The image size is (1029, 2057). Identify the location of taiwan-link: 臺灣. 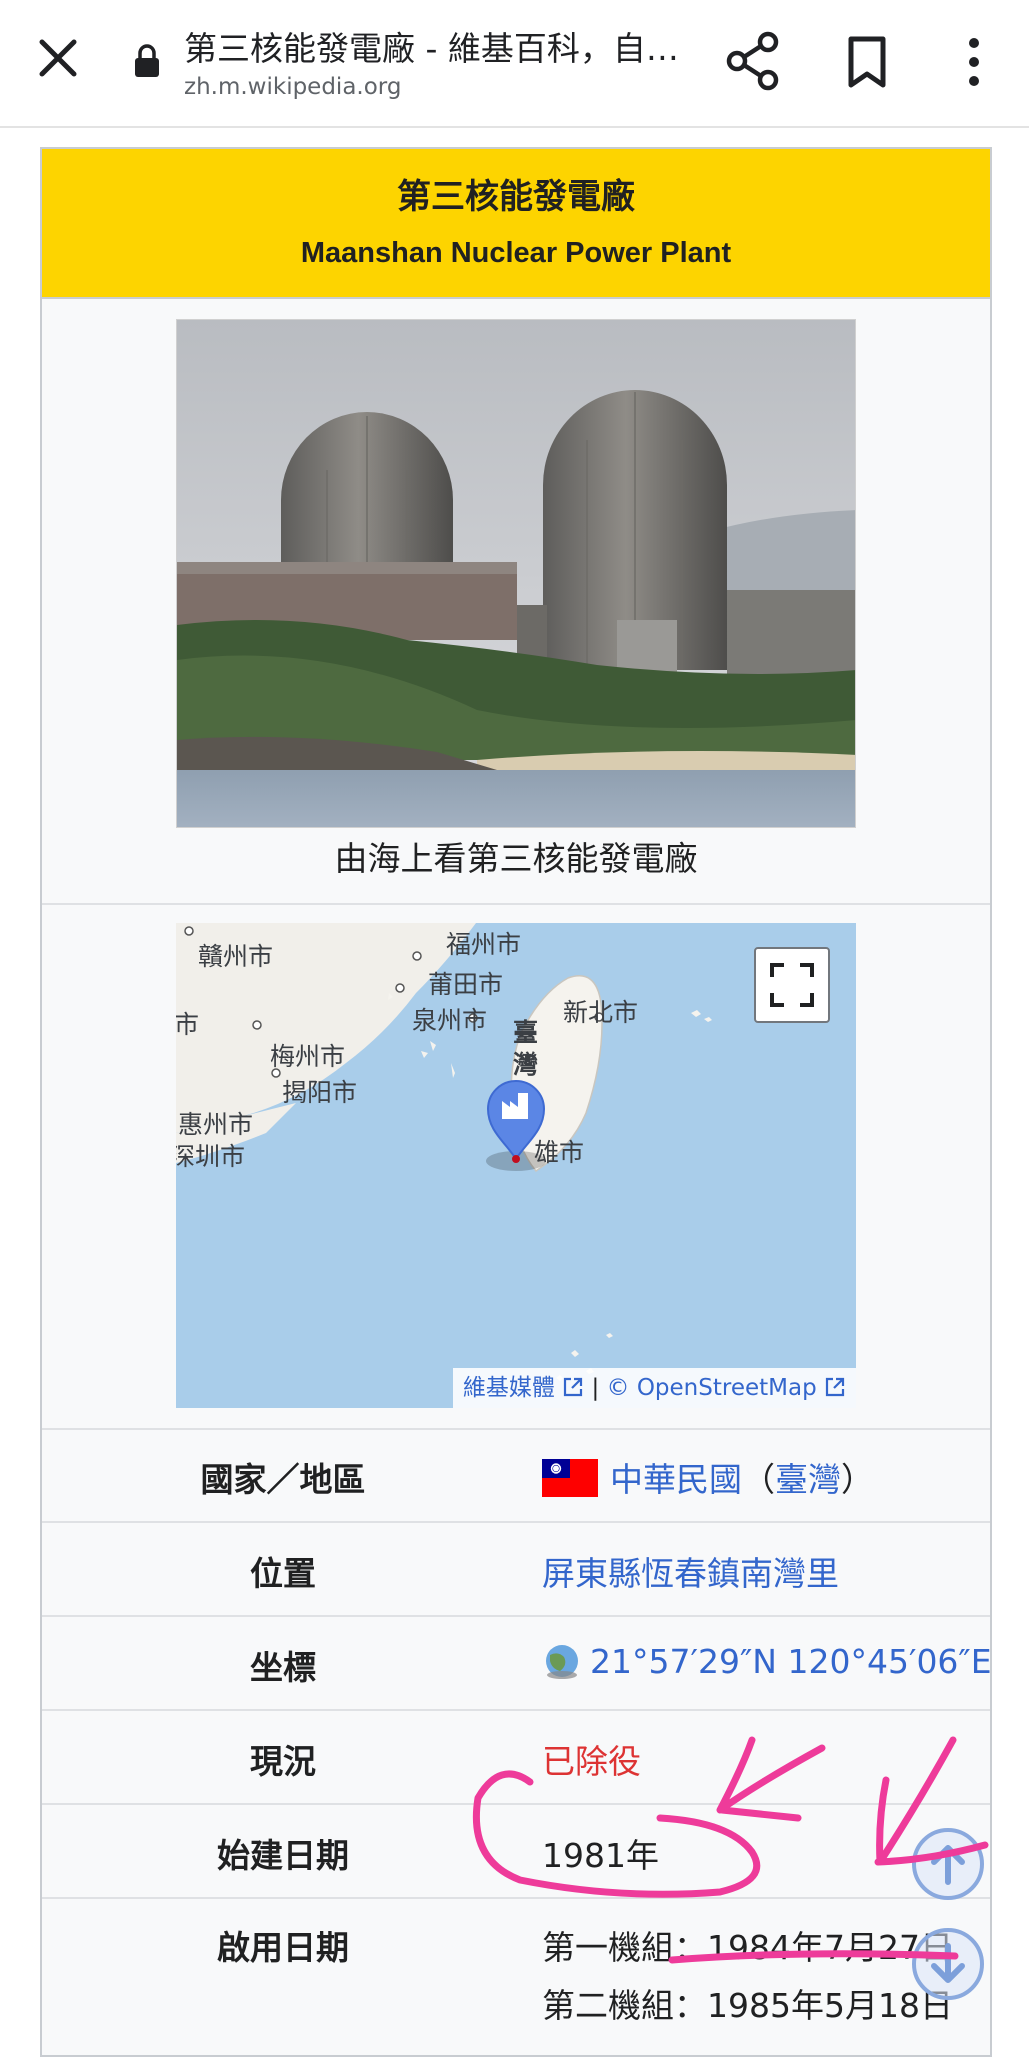
(808, 1479).